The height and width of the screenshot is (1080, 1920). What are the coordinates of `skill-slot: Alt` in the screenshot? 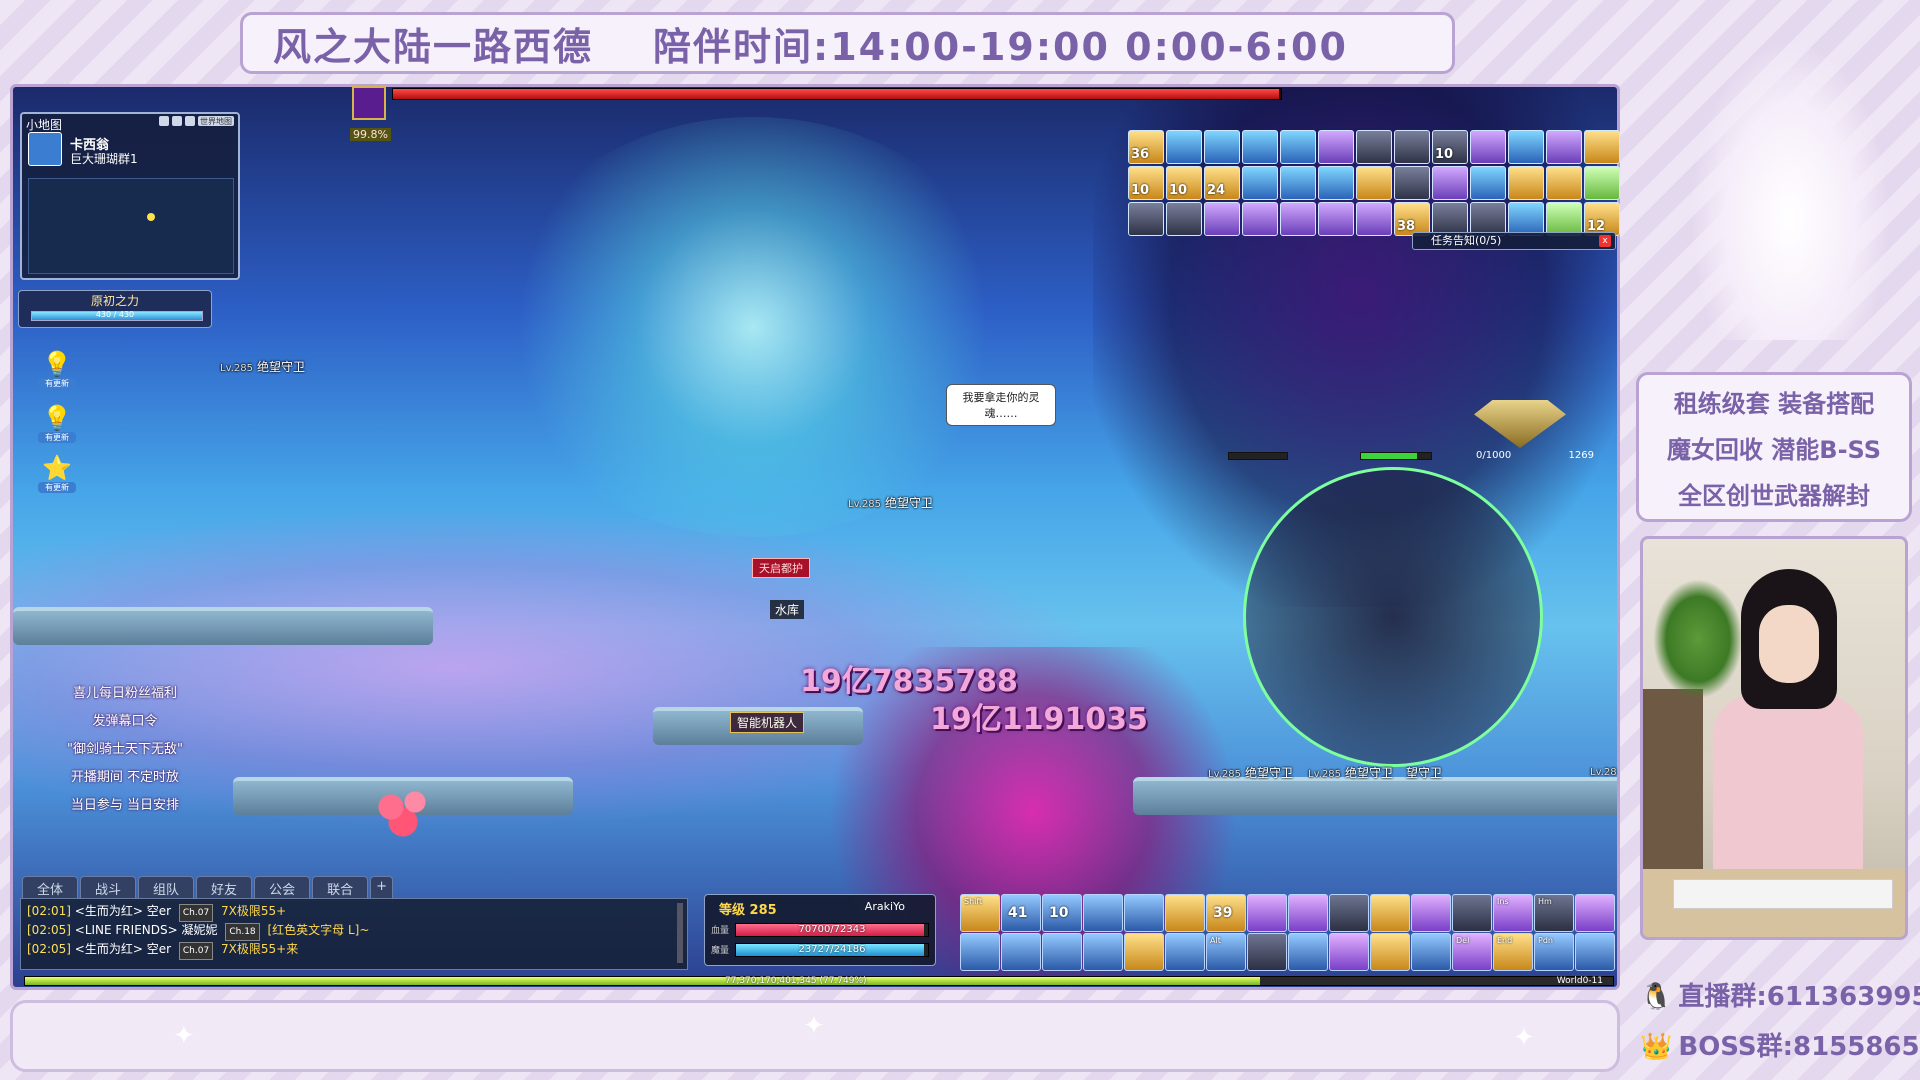 It's located at (1226, 952).